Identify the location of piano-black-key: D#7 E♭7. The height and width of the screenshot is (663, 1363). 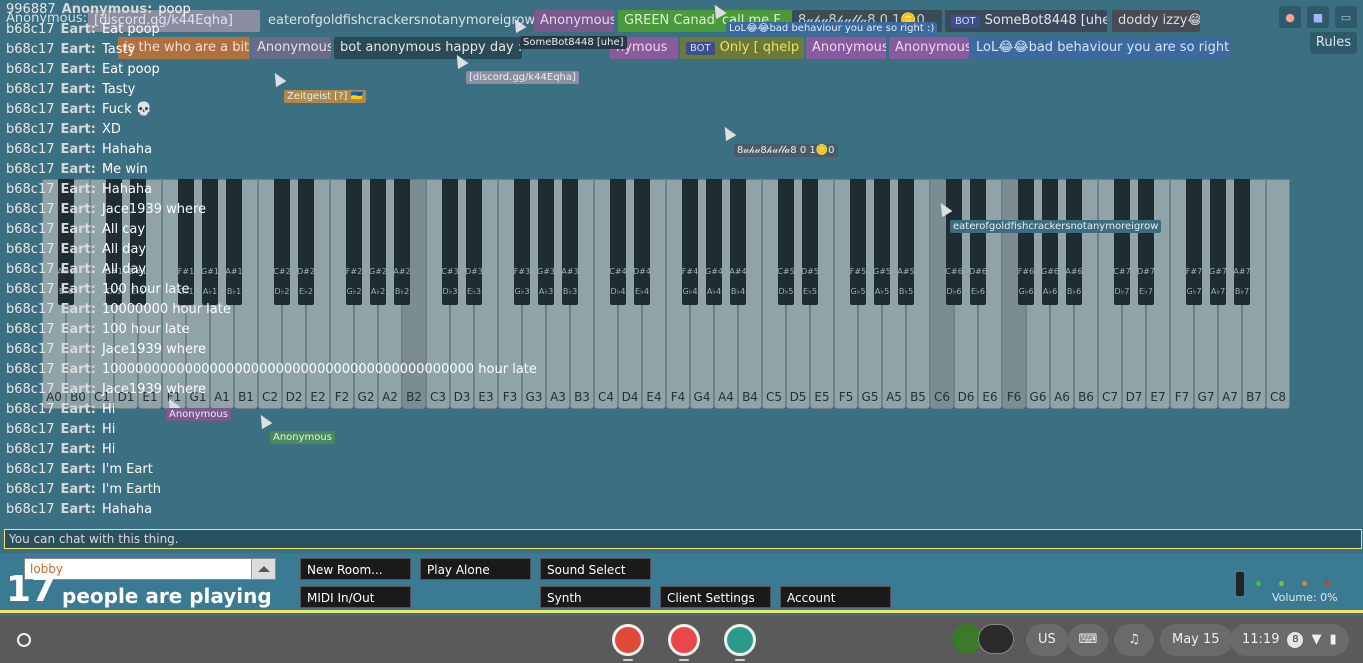
(1146, 242).